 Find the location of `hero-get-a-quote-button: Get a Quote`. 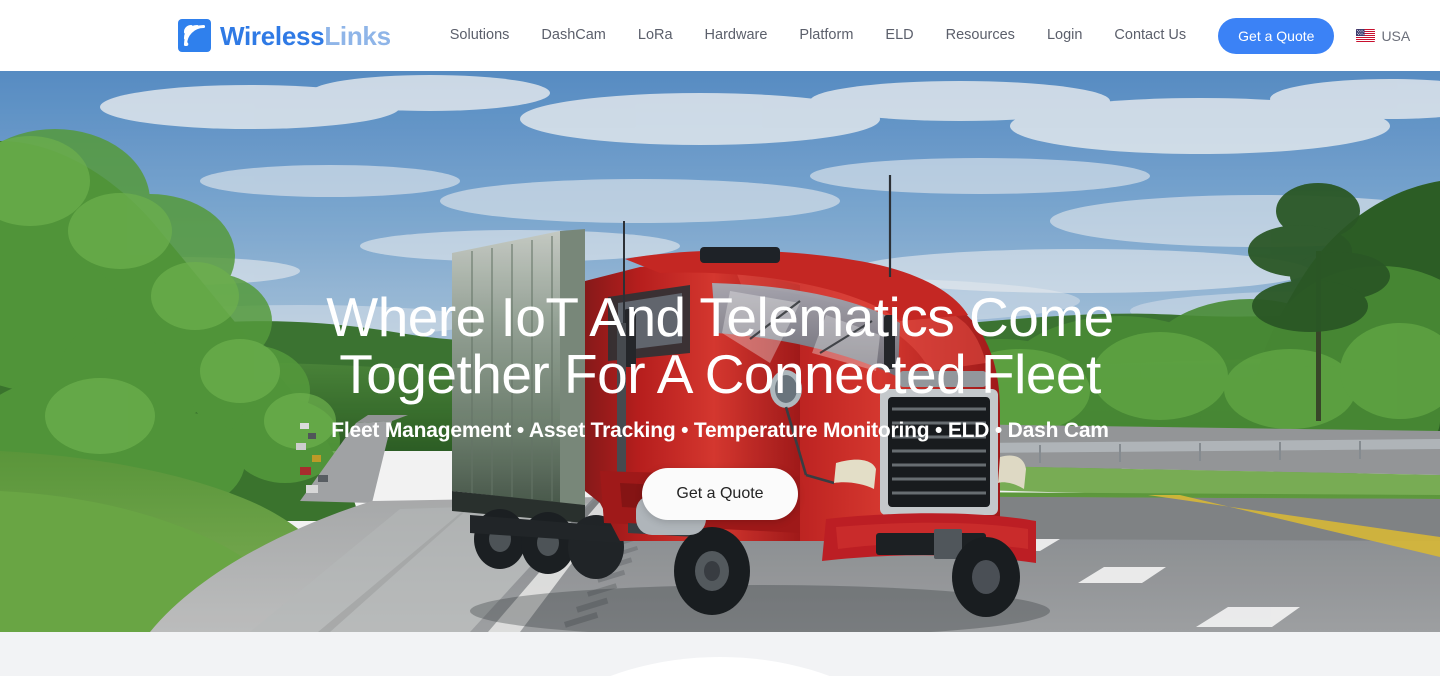

hero-get-a-quote-button: Get a Quote is located at coordinates (720, 494).